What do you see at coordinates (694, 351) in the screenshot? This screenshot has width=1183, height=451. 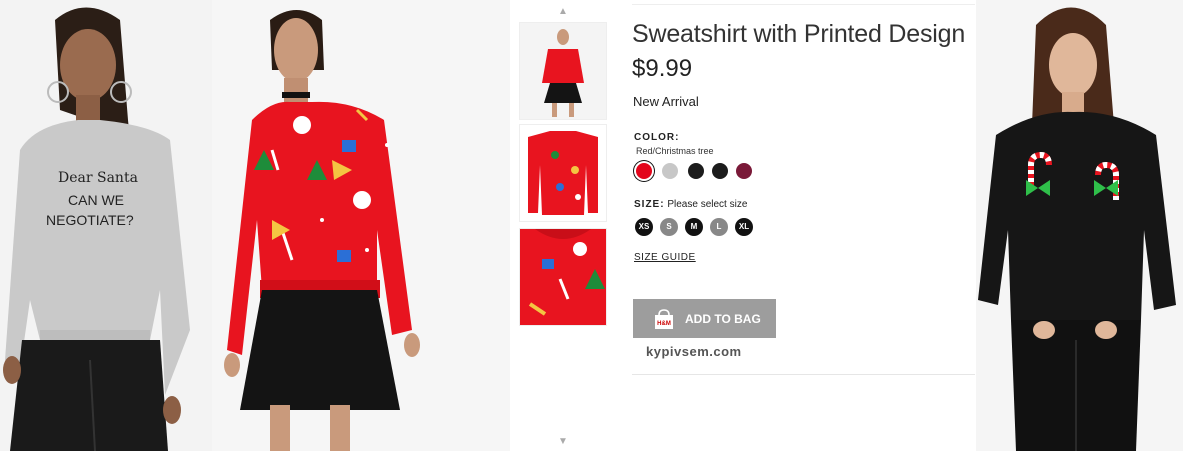 I see `watermark-text: kypivsem.com` at bounding box center [694, 351].